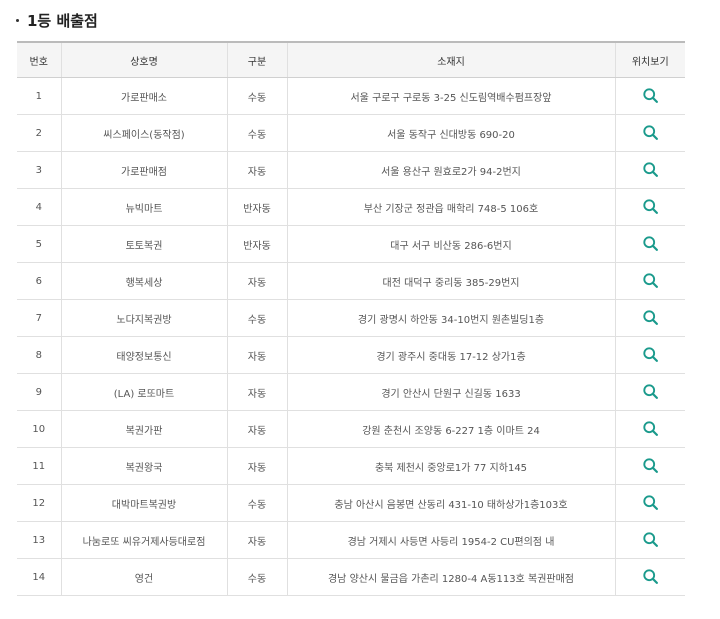 The image size is (720, 619). Describe the element at coordinates (451, 355) in the screenshot. I see `cell-address: 경기 광주시 중대동 17-12 상가1층` at that location.